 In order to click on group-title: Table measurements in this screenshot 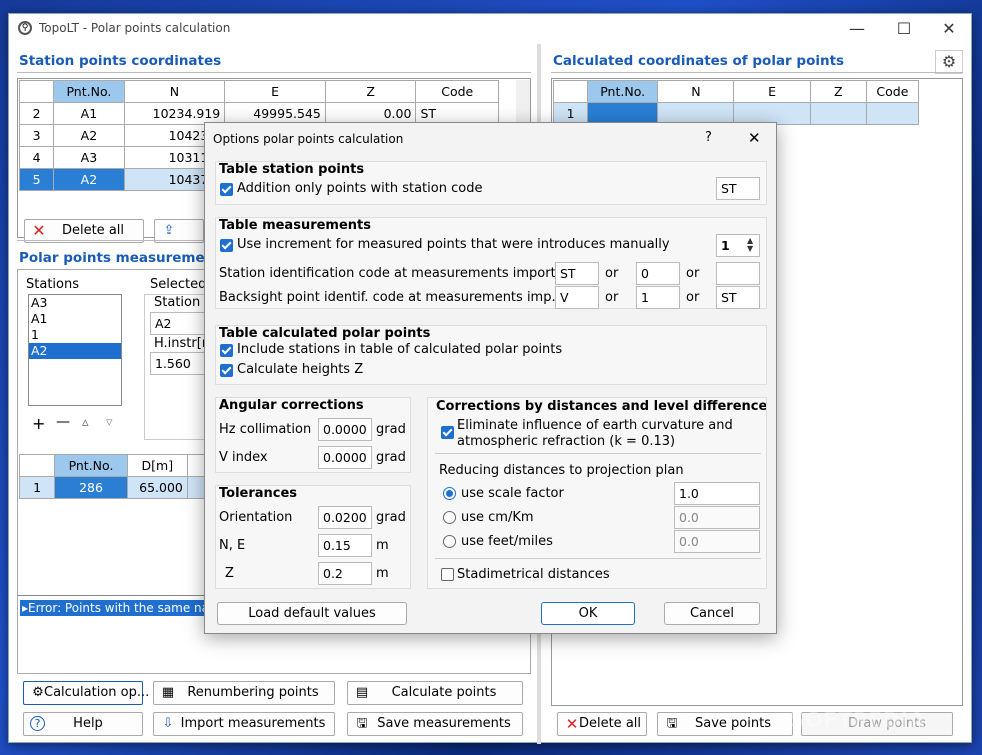, I will do `click(295, 225)`.